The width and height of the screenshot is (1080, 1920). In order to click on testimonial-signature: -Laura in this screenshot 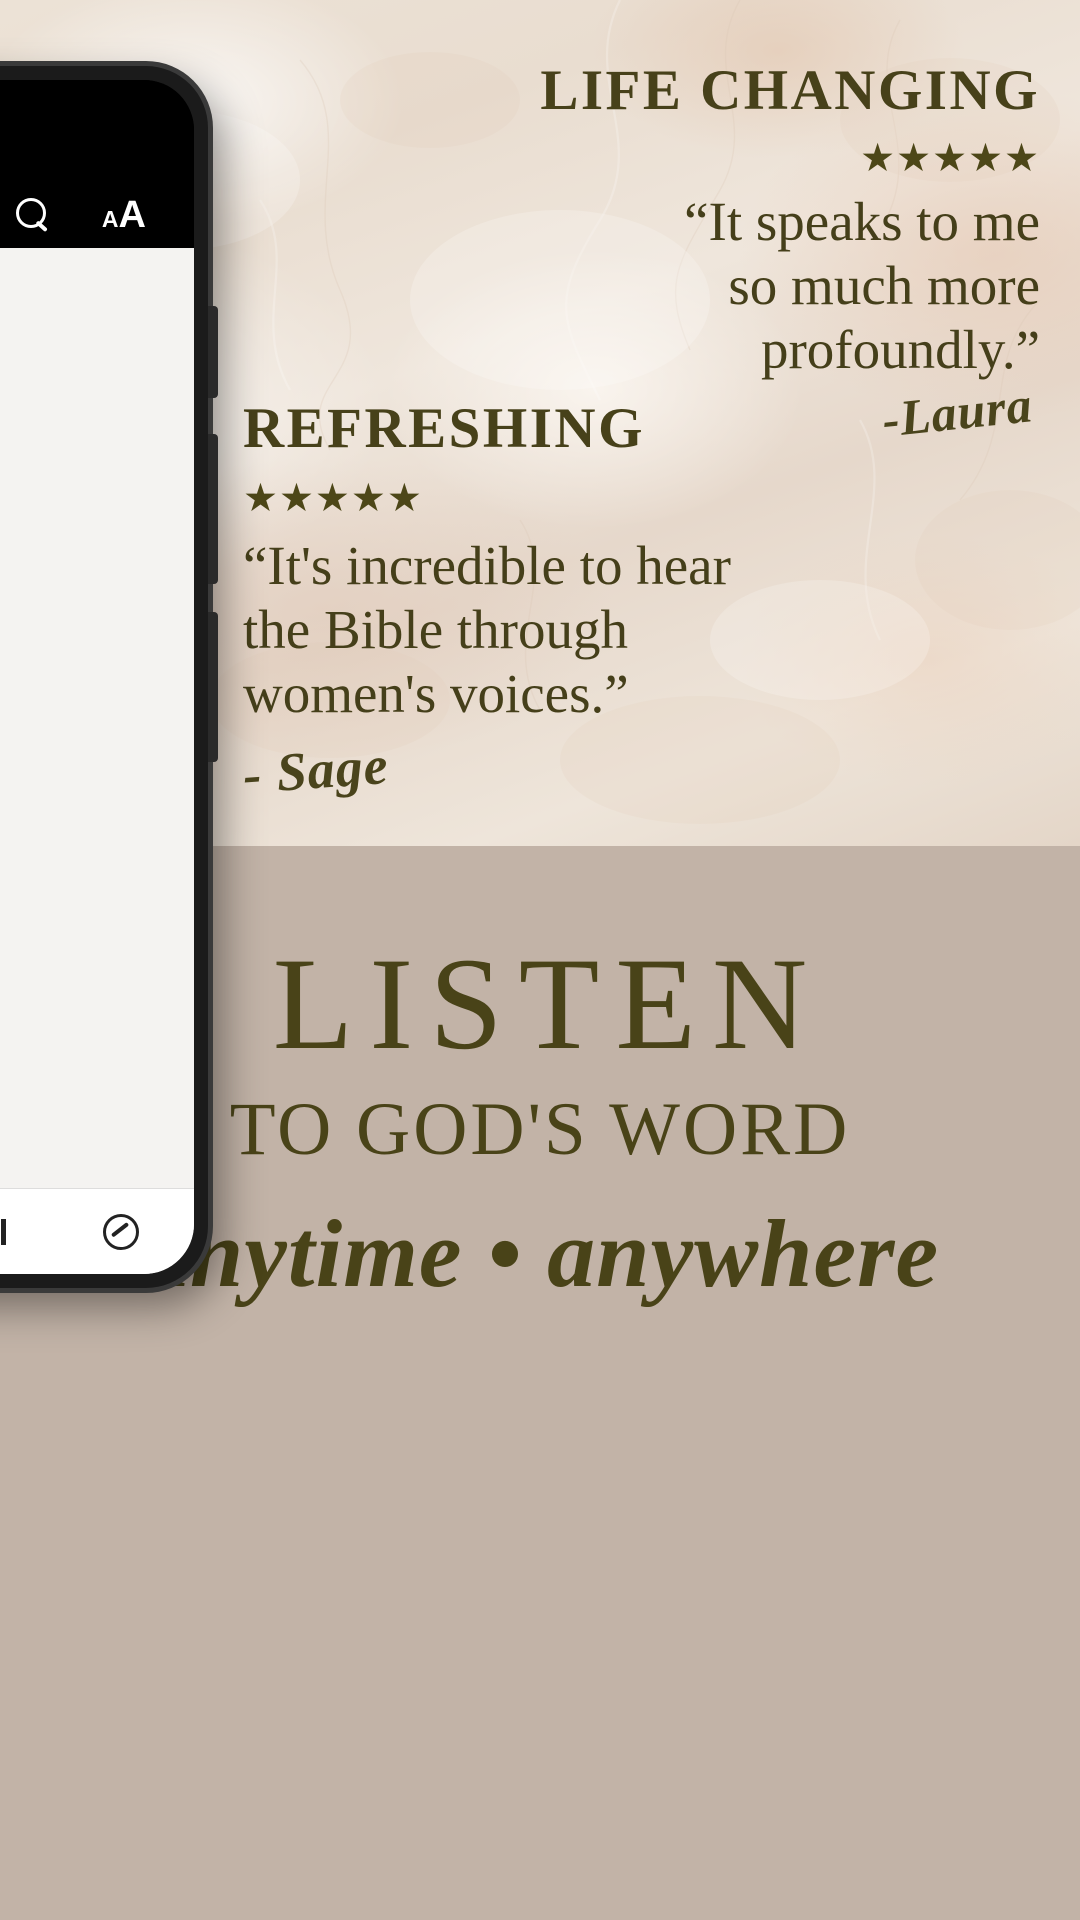, I will do `click(957, 412)`.